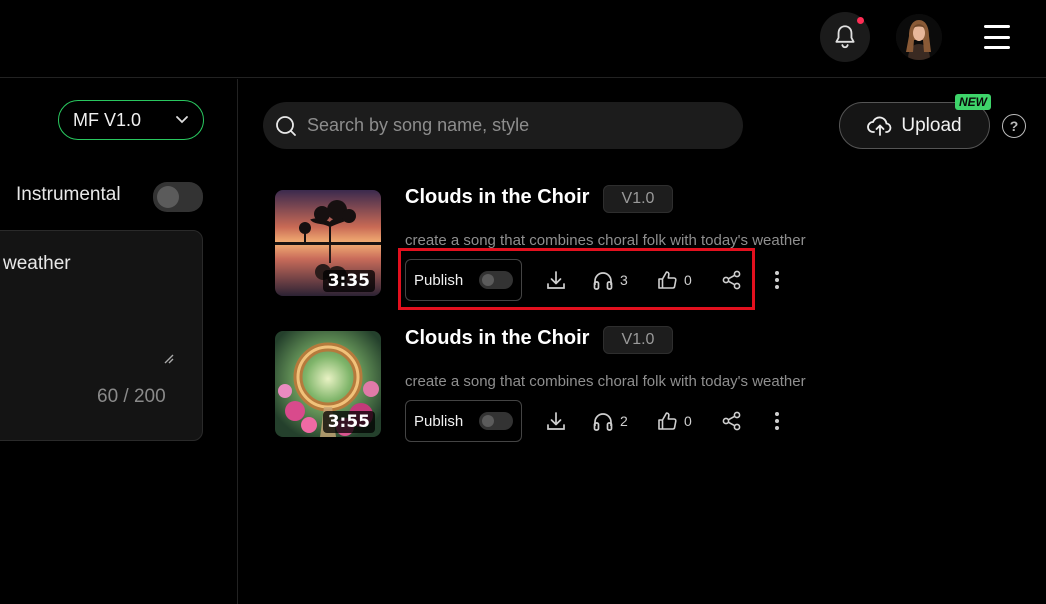 This screenshot has height=604, width=1046. Describe the element at coordinates (328, 243) in the screenshot. I see `song-thumbnail: 3:35` at that location.